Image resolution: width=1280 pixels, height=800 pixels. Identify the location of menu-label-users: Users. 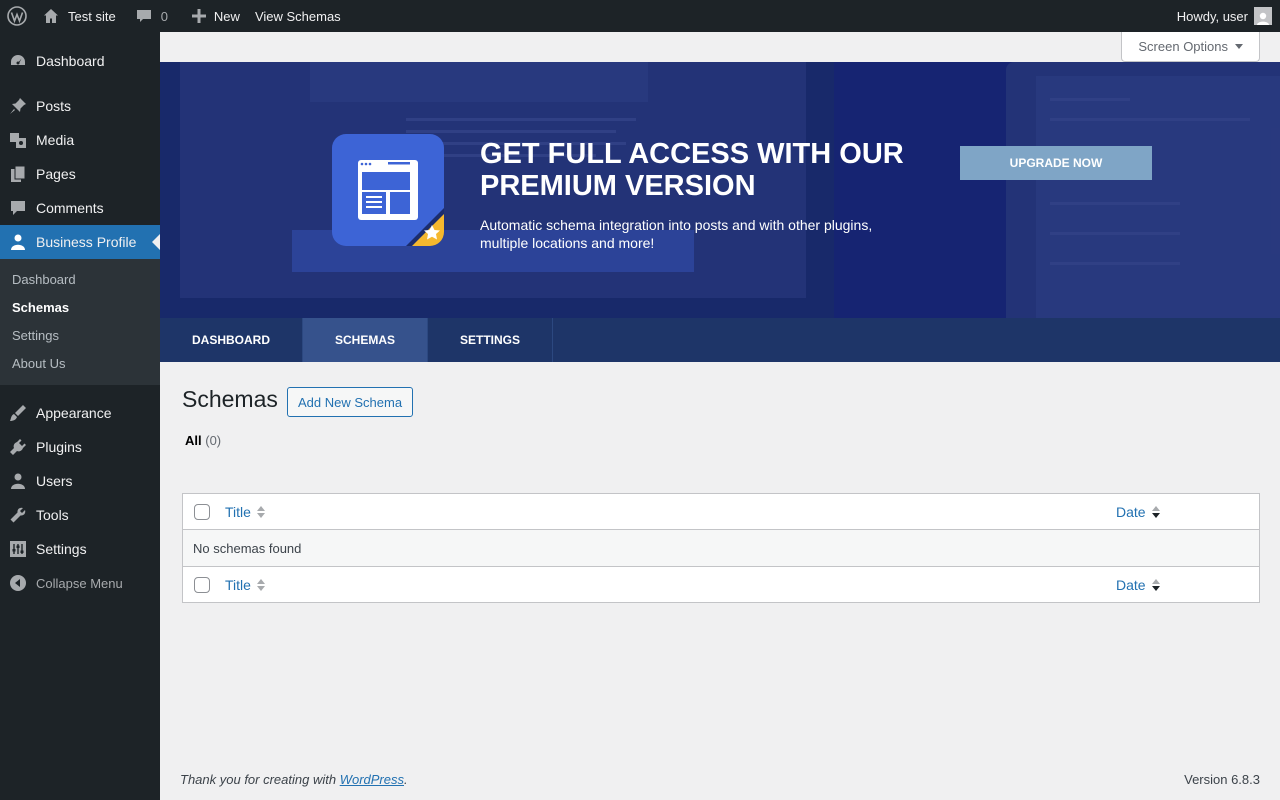
(54, 481).